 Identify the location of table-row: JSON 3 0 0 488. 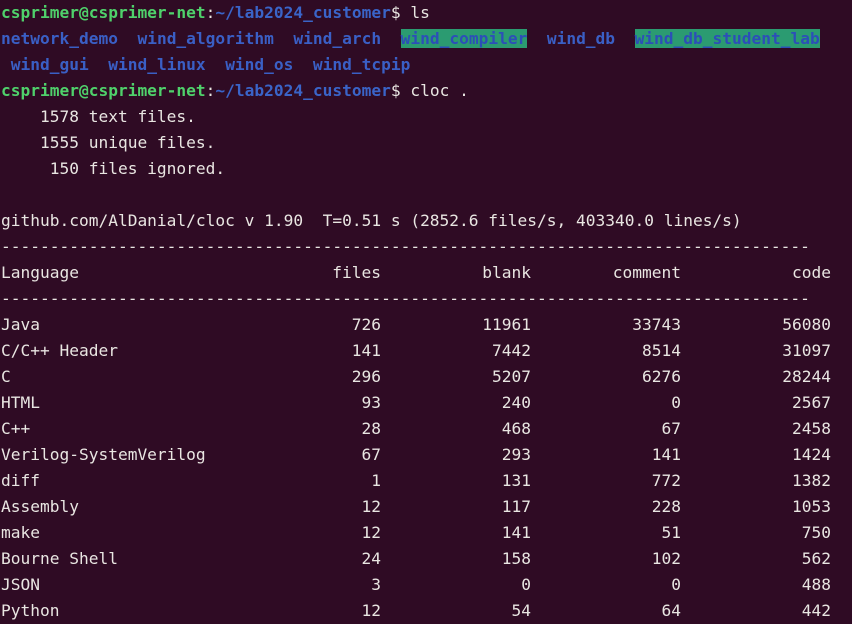
(426, 585).